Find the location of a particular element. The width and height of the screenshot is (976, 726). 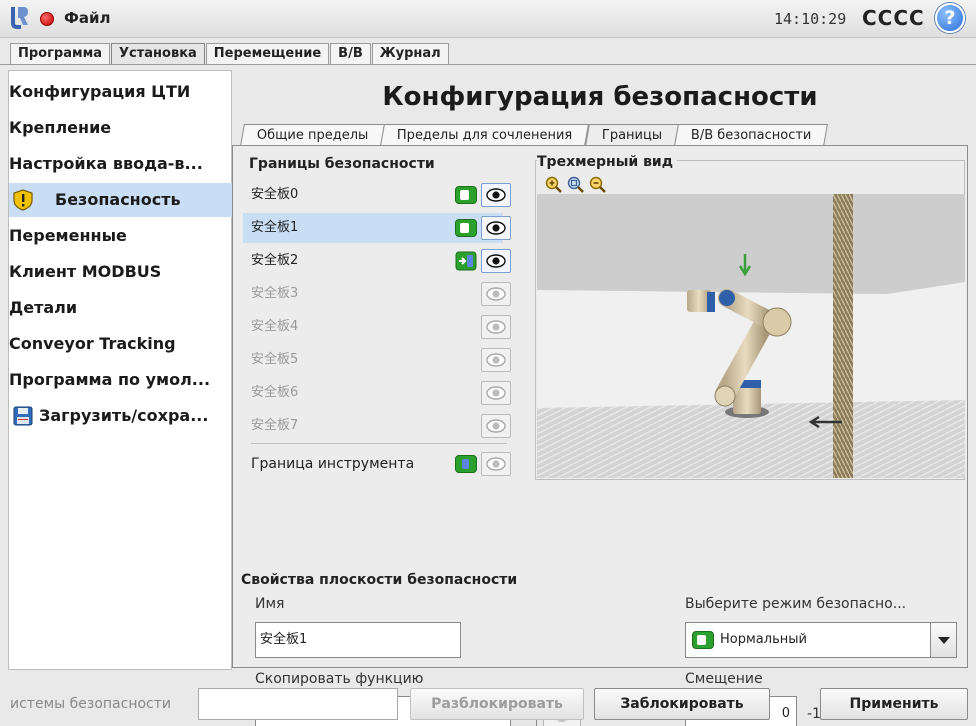

robot-wrist is located at coordinates (727, 298).